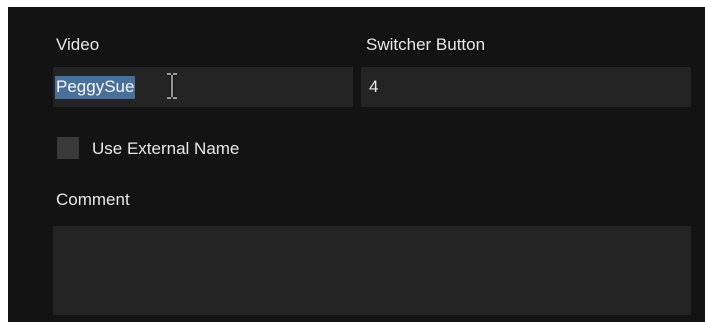 The width and height of the screenshot is (705, 329). What do you see at coordinates (68, 148) in the screenshot?
I see `use-external-name-checkbox` at bounding box center [68, 148].